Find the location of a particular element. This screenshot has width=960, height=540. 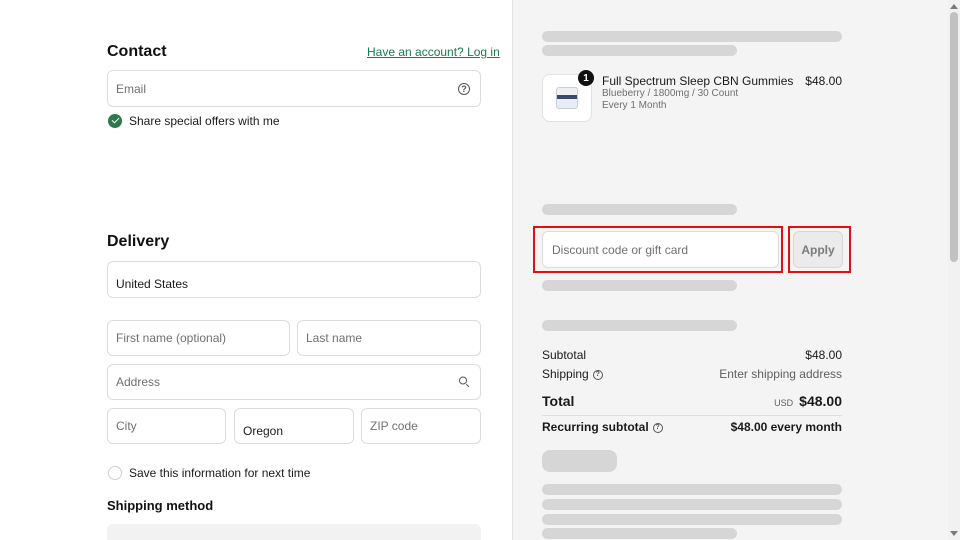

login-link: Have an account? Log in is located at coordinates (433, 52).